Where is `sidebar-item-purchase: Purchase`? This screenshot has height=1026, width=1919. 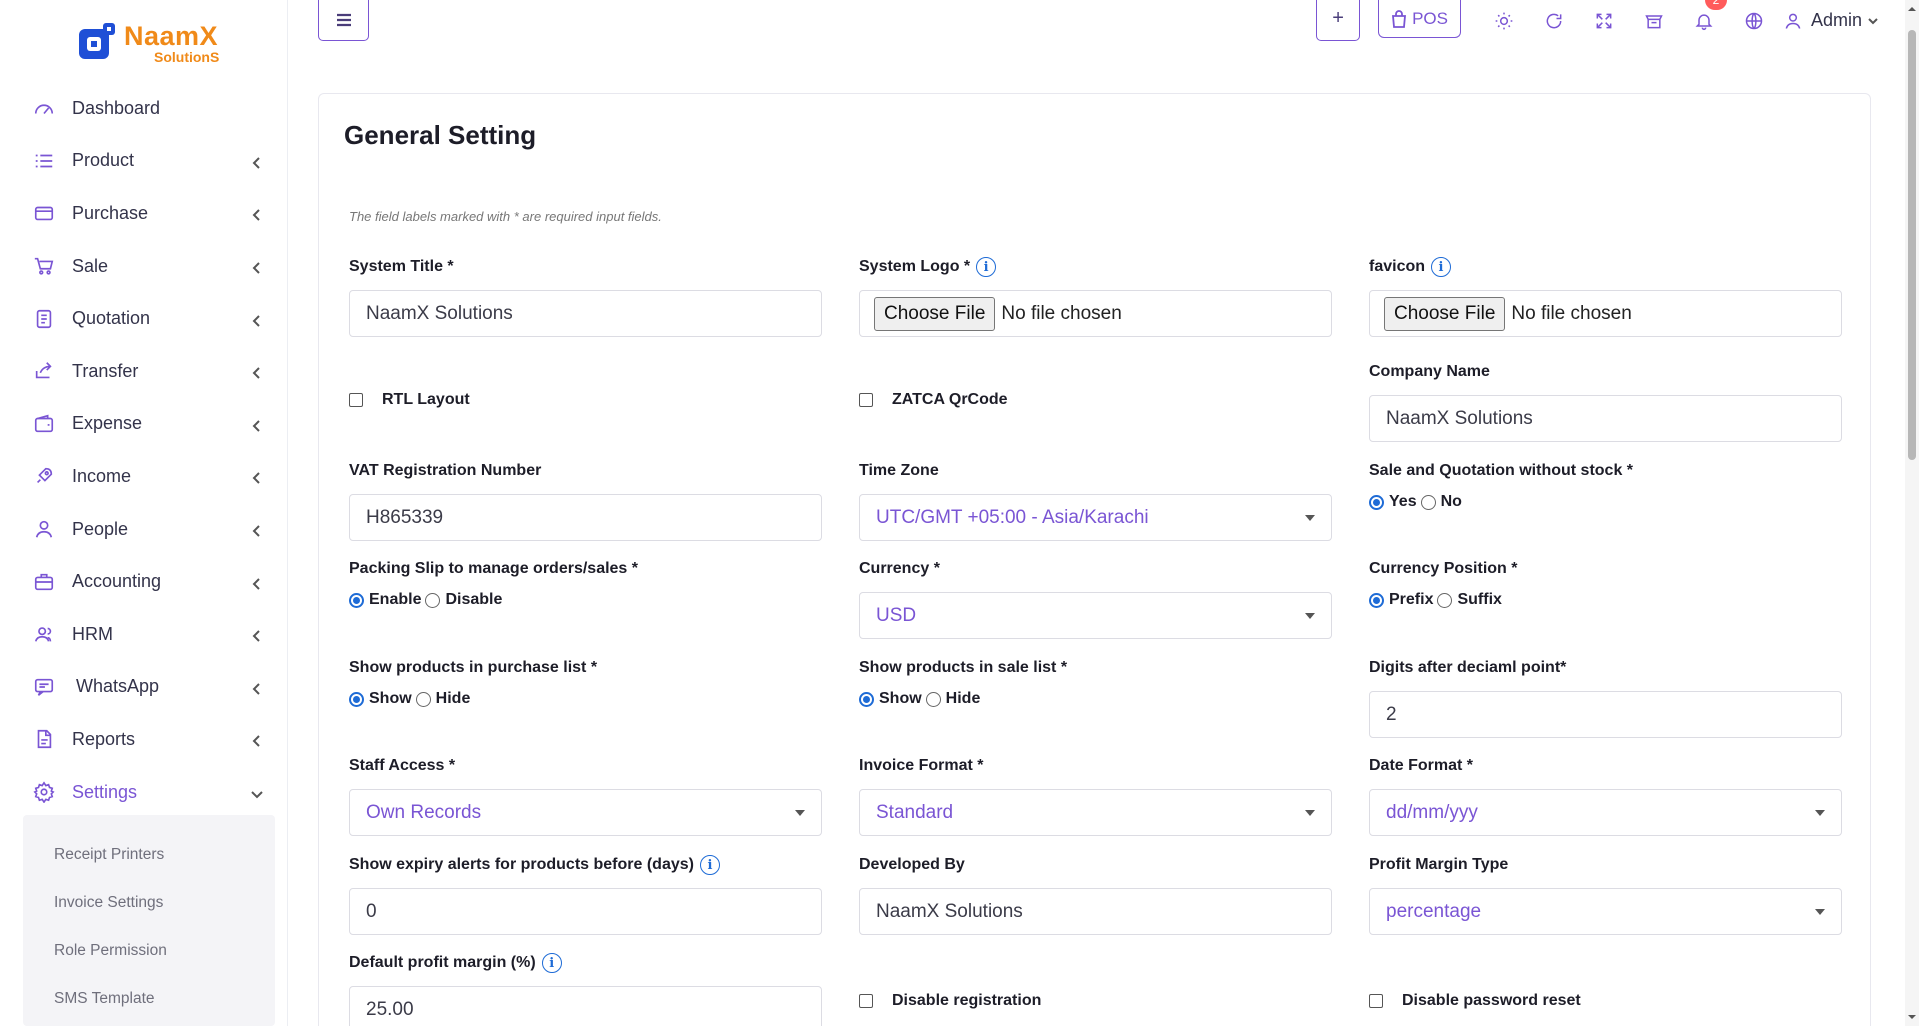
sidebar-item-purchase: Purchase is located at coordinates (144, 213).